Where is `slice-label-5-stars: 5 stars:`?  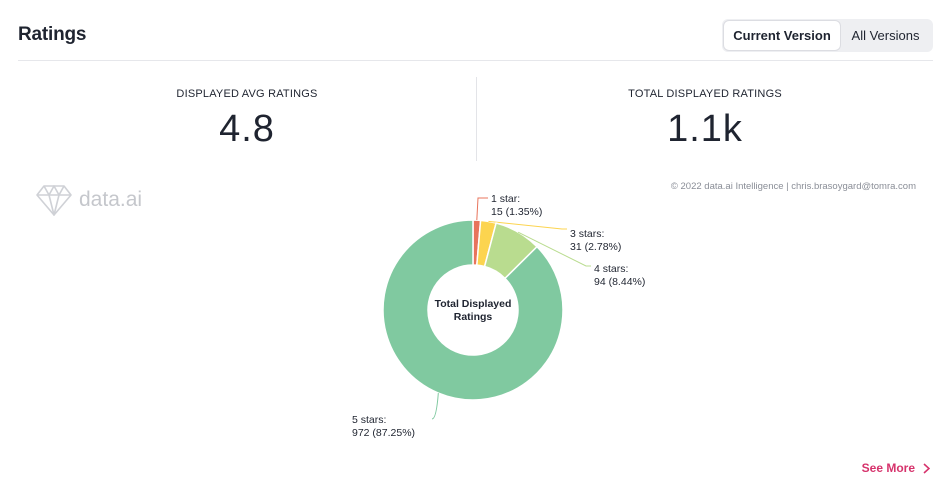 slice-label-5-stars: 5 stars: is located at coordinates (369, 420).